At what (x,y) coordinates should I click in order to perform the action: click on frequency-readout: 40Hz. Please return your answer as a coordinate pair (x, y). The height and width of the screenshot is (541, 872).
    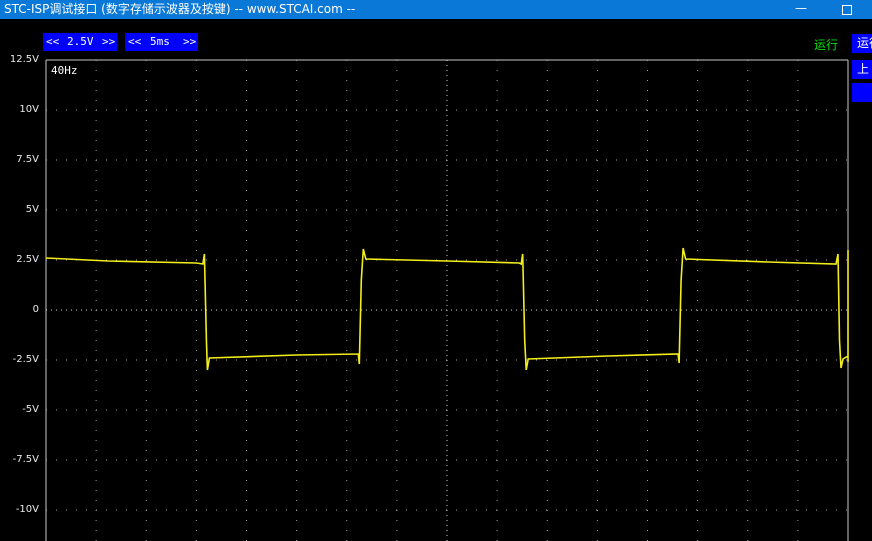
    Looking at the image, I should click on (64, 70).